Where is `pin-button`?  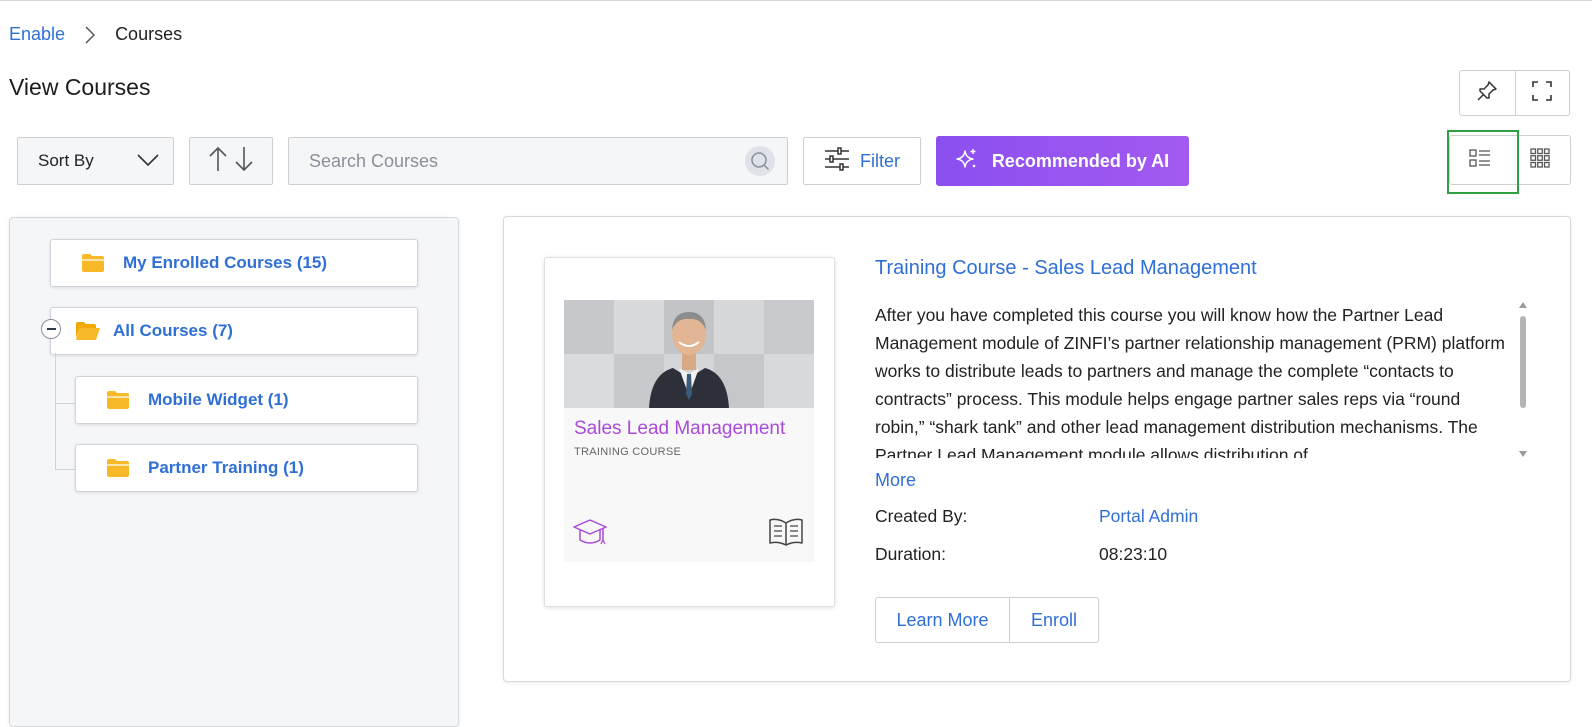 pin-button is located at coordinates (1487, 93).